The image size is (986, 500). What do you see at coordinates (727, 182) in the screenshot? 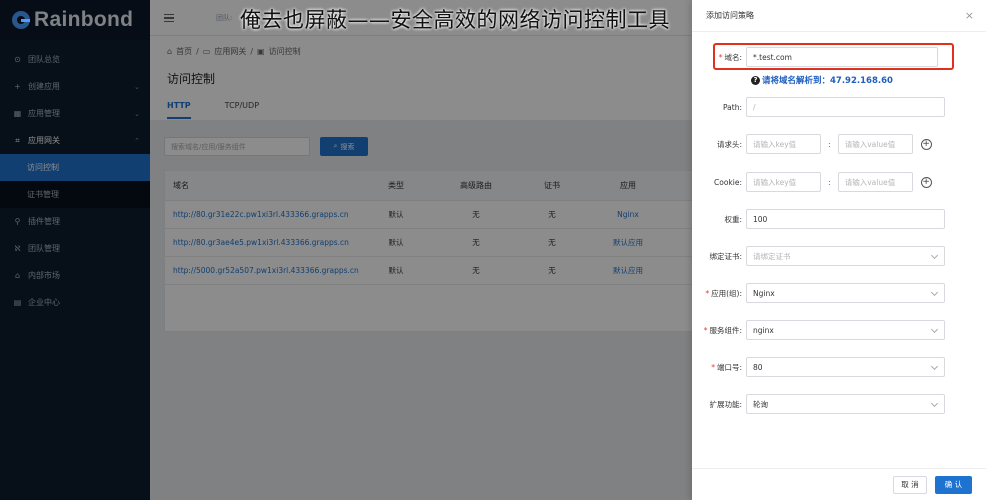
I see `label-cookie: Cookie` at bounding box center [727, 182].